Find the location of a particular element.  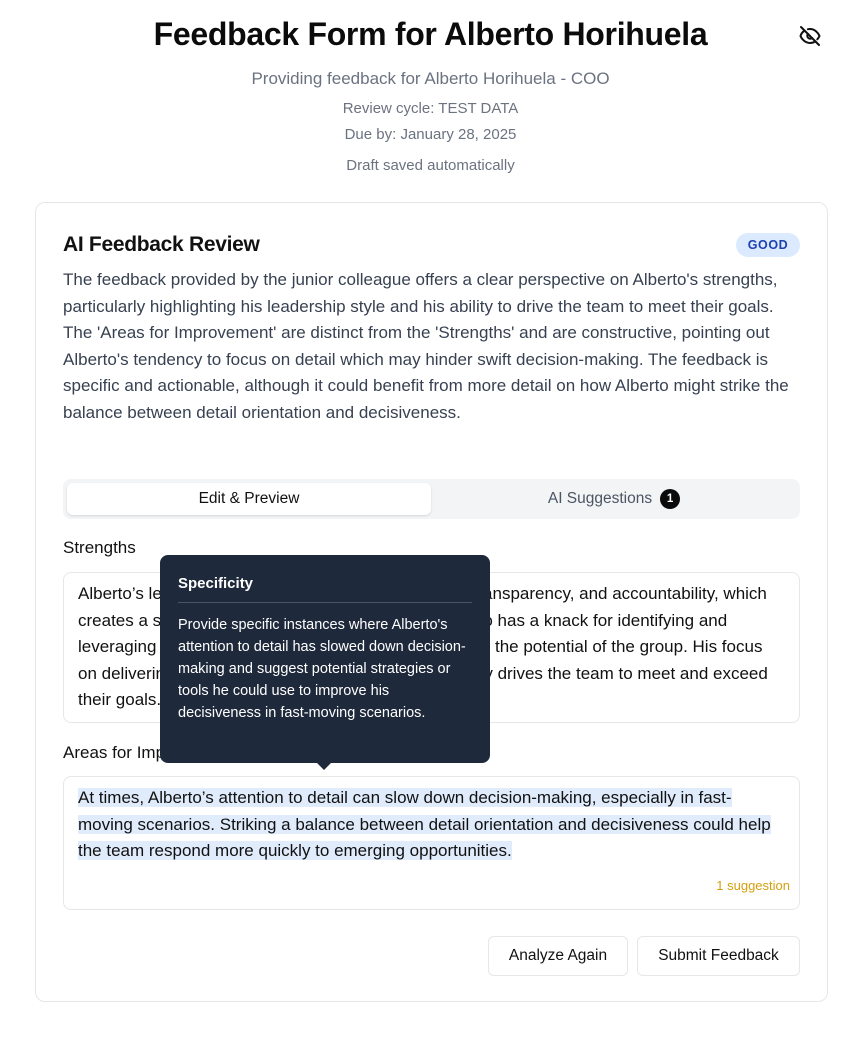

tooltip-title: Specificity is located at coordinates (216, 583).